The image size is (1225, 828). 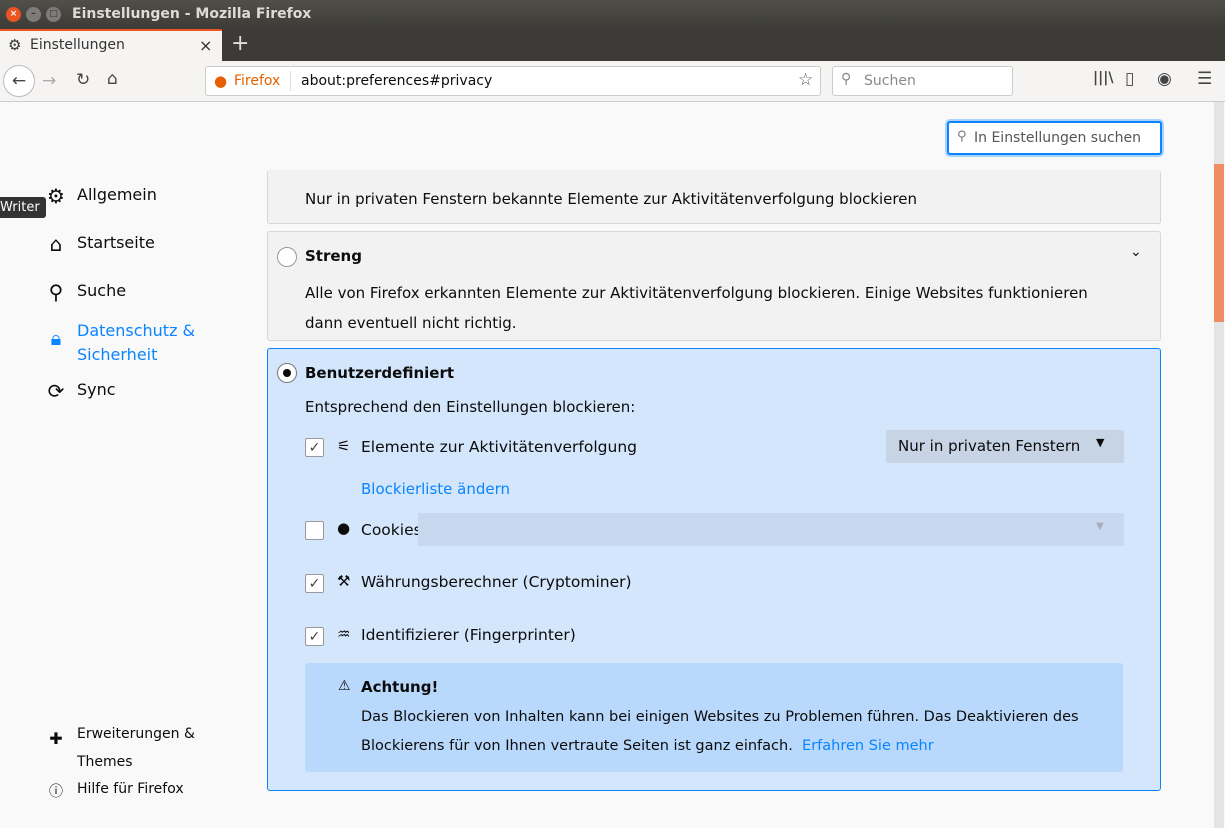 What do you see at coordinates (33, 14) in the screenshot?
I see `minimize-window-button: –` at bounding box center [33, 14].